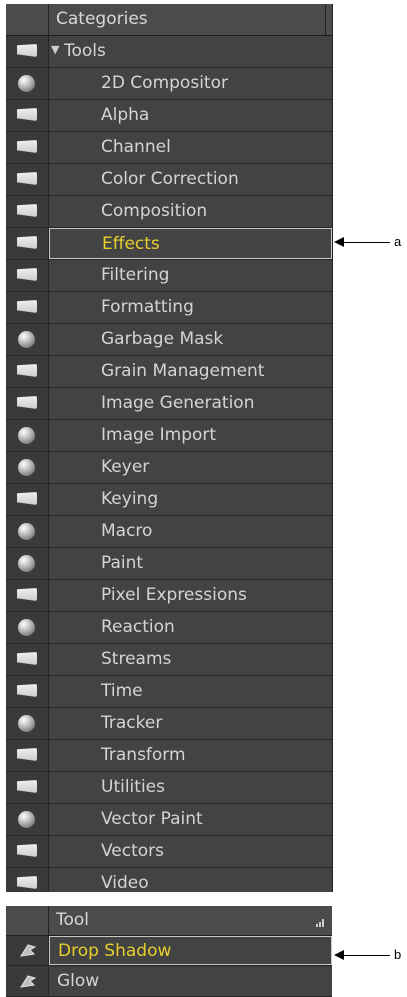 This screenshot has height=997, width=407. Describe the element at coordinates (398, 241) in the screenshot. I see `callout-a-label: a` at that location.